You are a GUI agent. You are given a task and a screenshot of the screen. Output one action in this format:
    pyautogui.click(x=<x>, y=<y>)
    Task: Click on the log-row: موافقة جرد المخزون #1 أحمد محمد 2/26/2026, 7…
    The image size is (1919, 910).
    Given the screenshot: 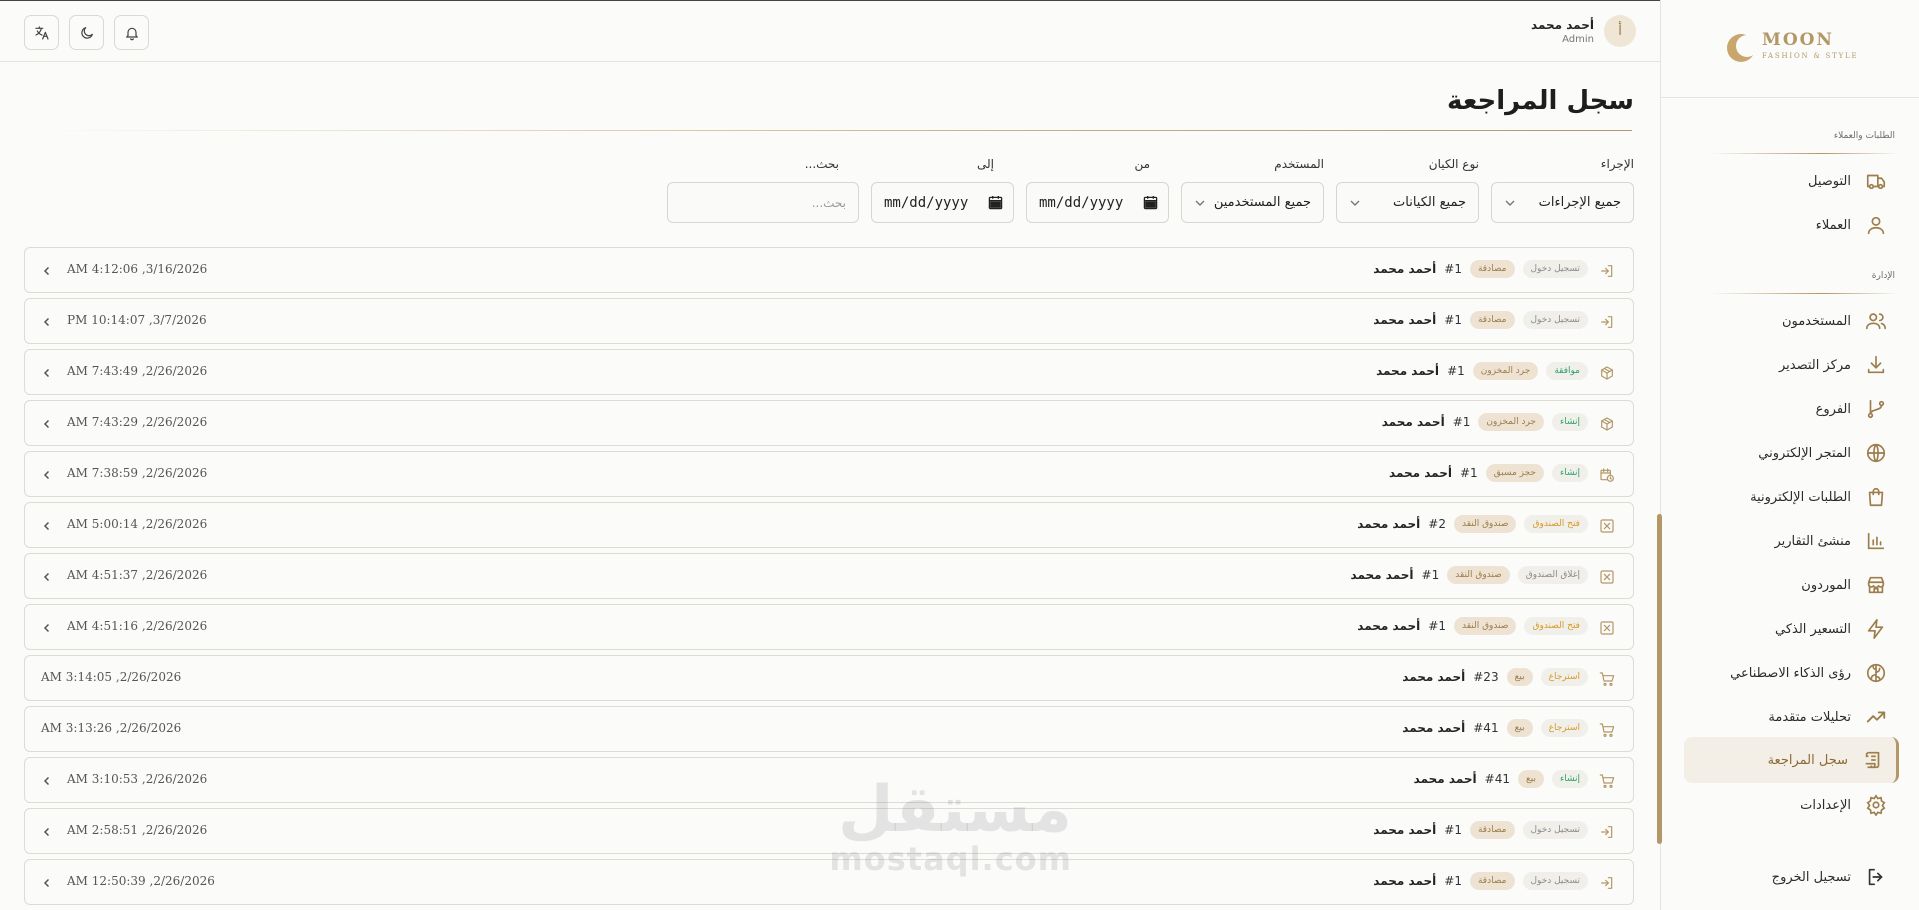 What is the action you would take?
    pyautogui.click(x=829, y=372)
    